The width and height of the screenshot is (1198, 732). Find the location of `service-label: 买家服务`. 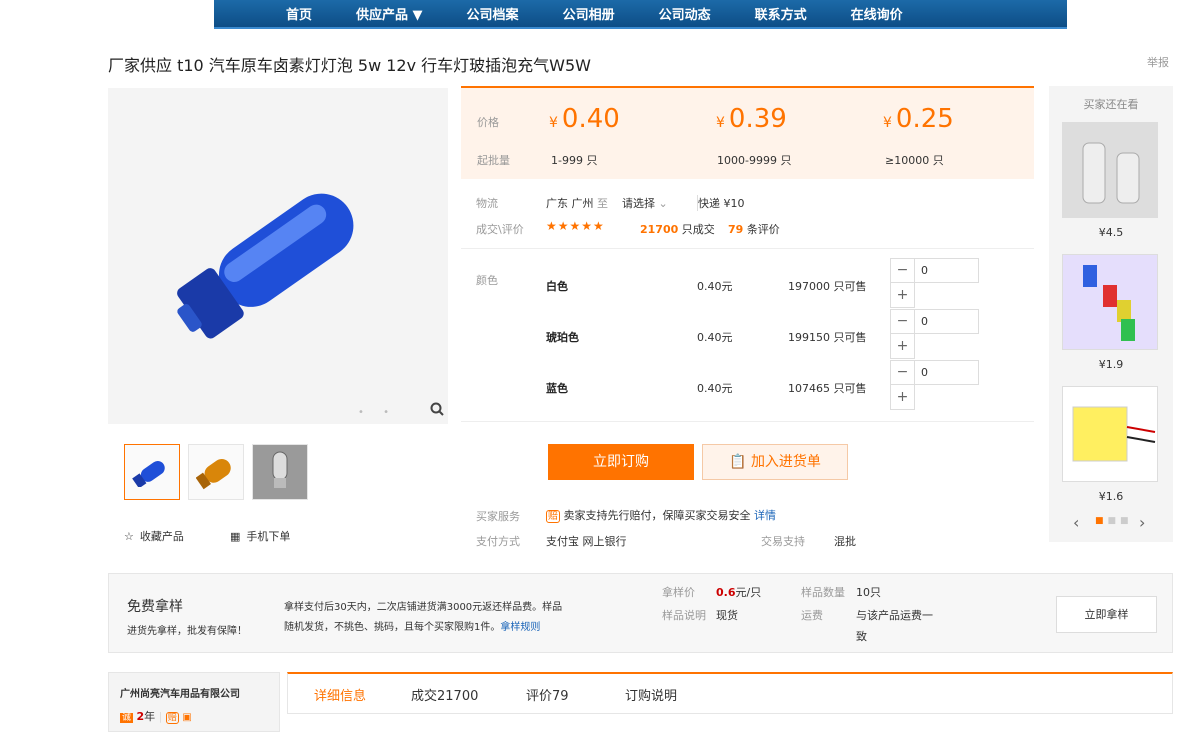

service-label: 买家服务 is located at coordinates (498, 516).